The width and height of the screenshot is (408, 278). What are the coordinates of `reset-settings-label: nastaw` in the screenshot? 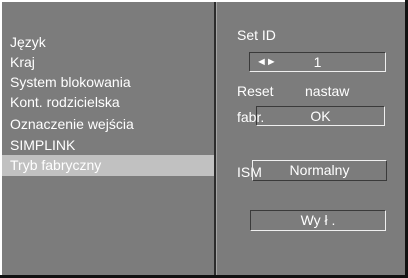 It's located at (327, 91).